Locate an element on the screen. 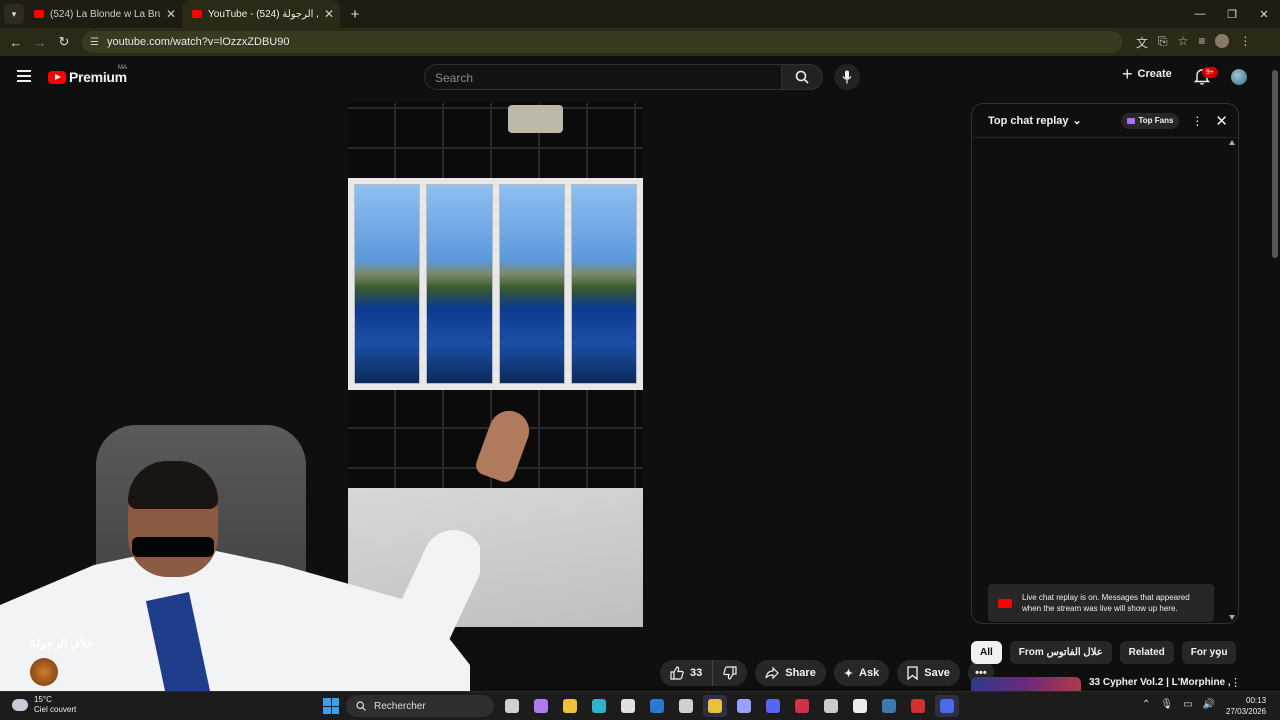 The width and height of the screenshot is (1280, 720). recommendation-chips: All From علال الفاتوس Related For you is located at coordinates (1104, 652).